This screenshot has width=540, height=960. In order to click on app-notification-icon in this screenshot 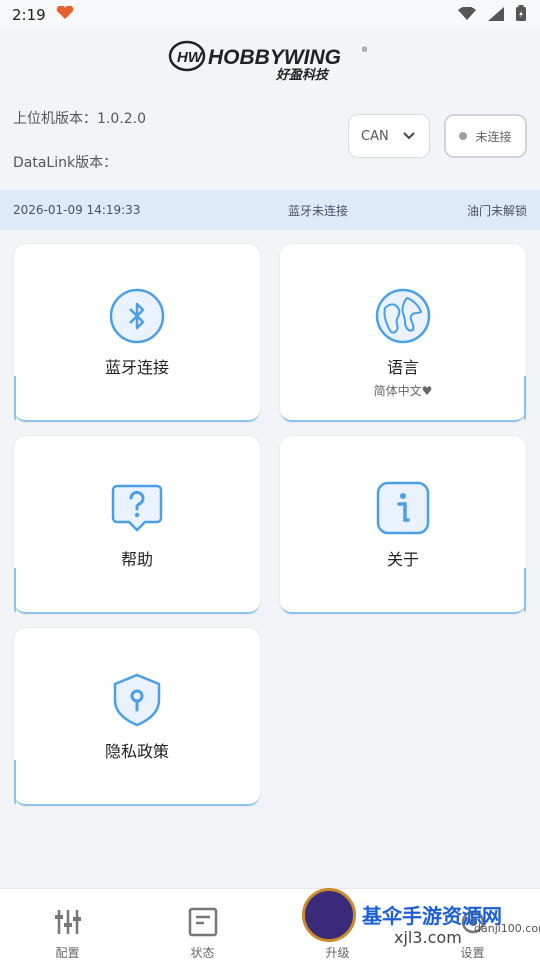, I will do `click(65, 14)`.